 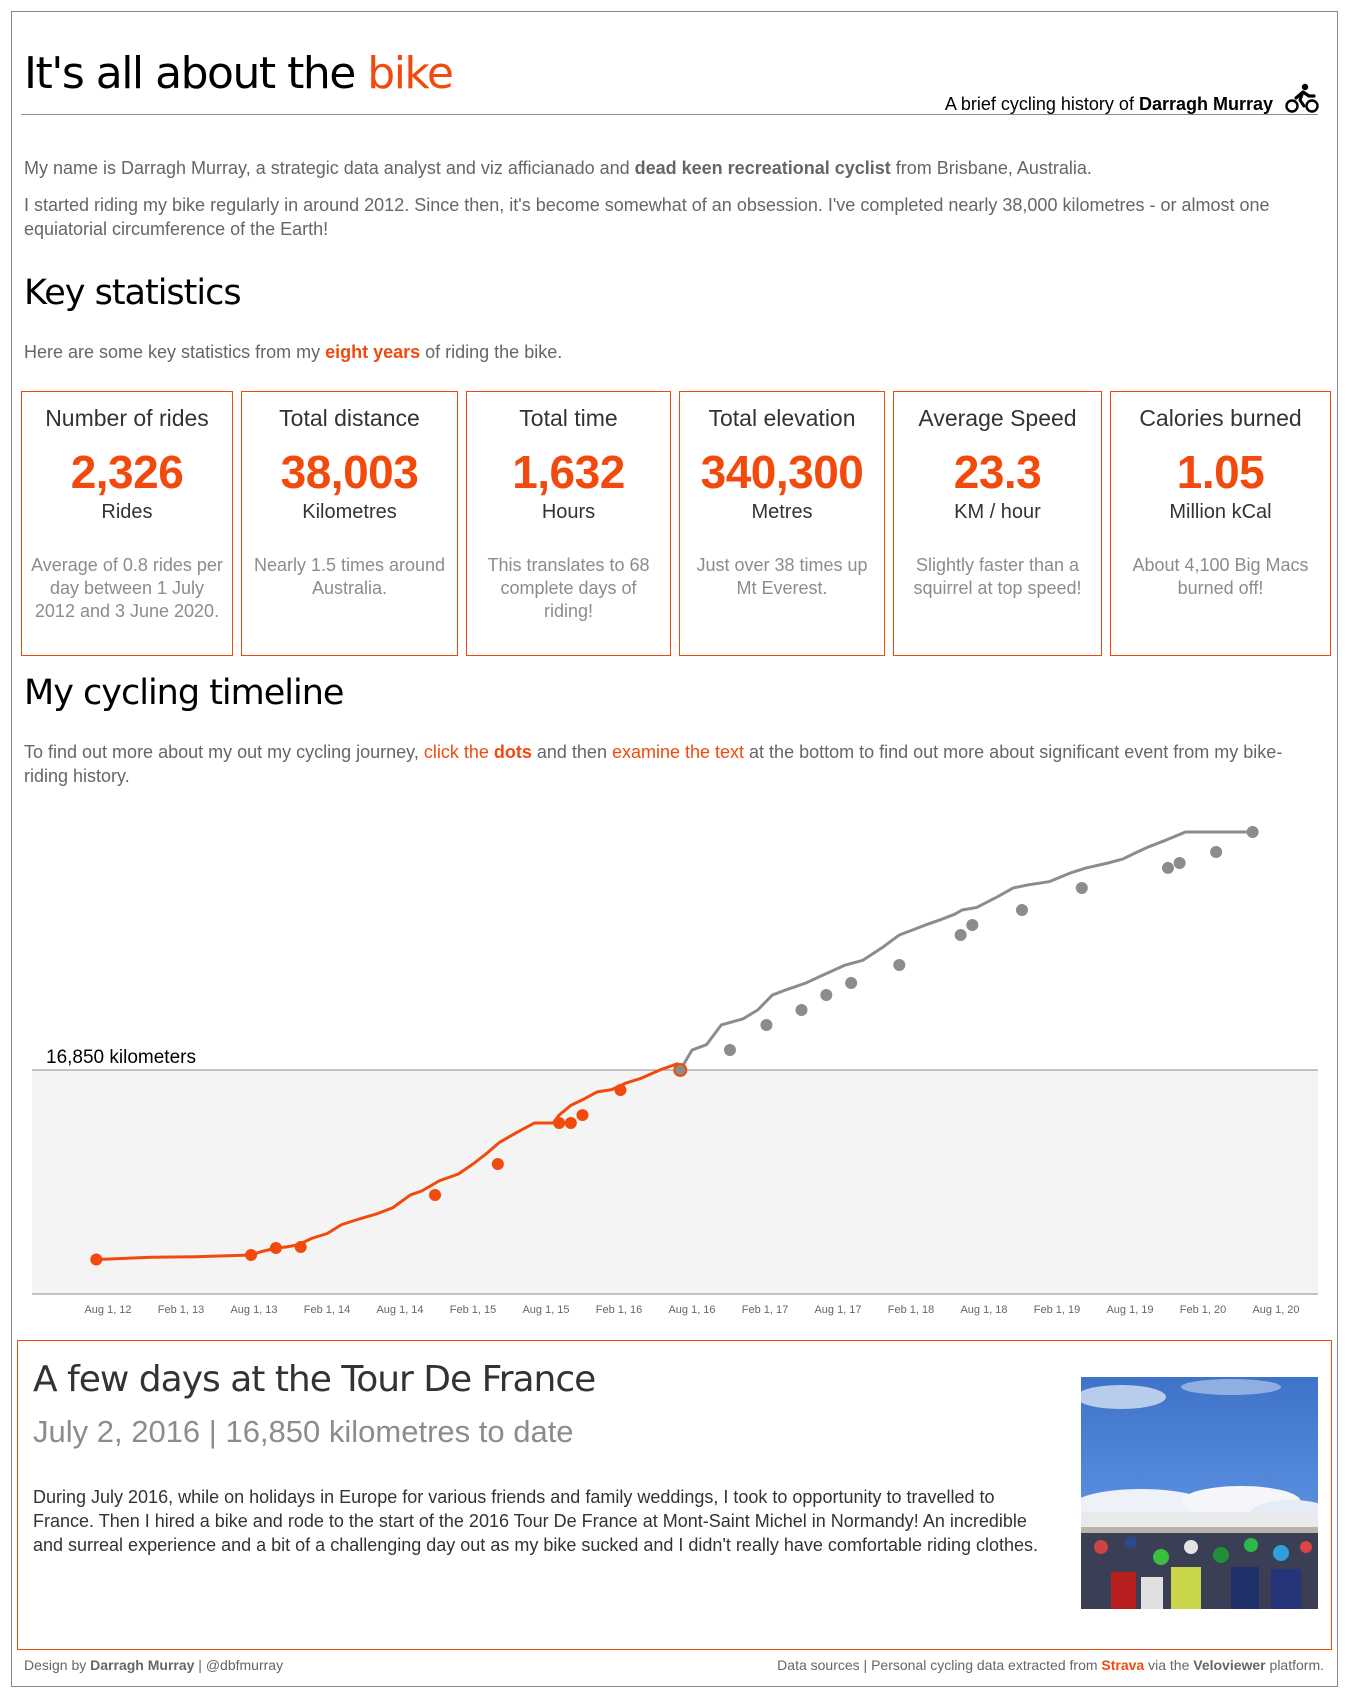 I want to click on veloviewer-link: Veloviewer, so click(x=1229, y=1665).